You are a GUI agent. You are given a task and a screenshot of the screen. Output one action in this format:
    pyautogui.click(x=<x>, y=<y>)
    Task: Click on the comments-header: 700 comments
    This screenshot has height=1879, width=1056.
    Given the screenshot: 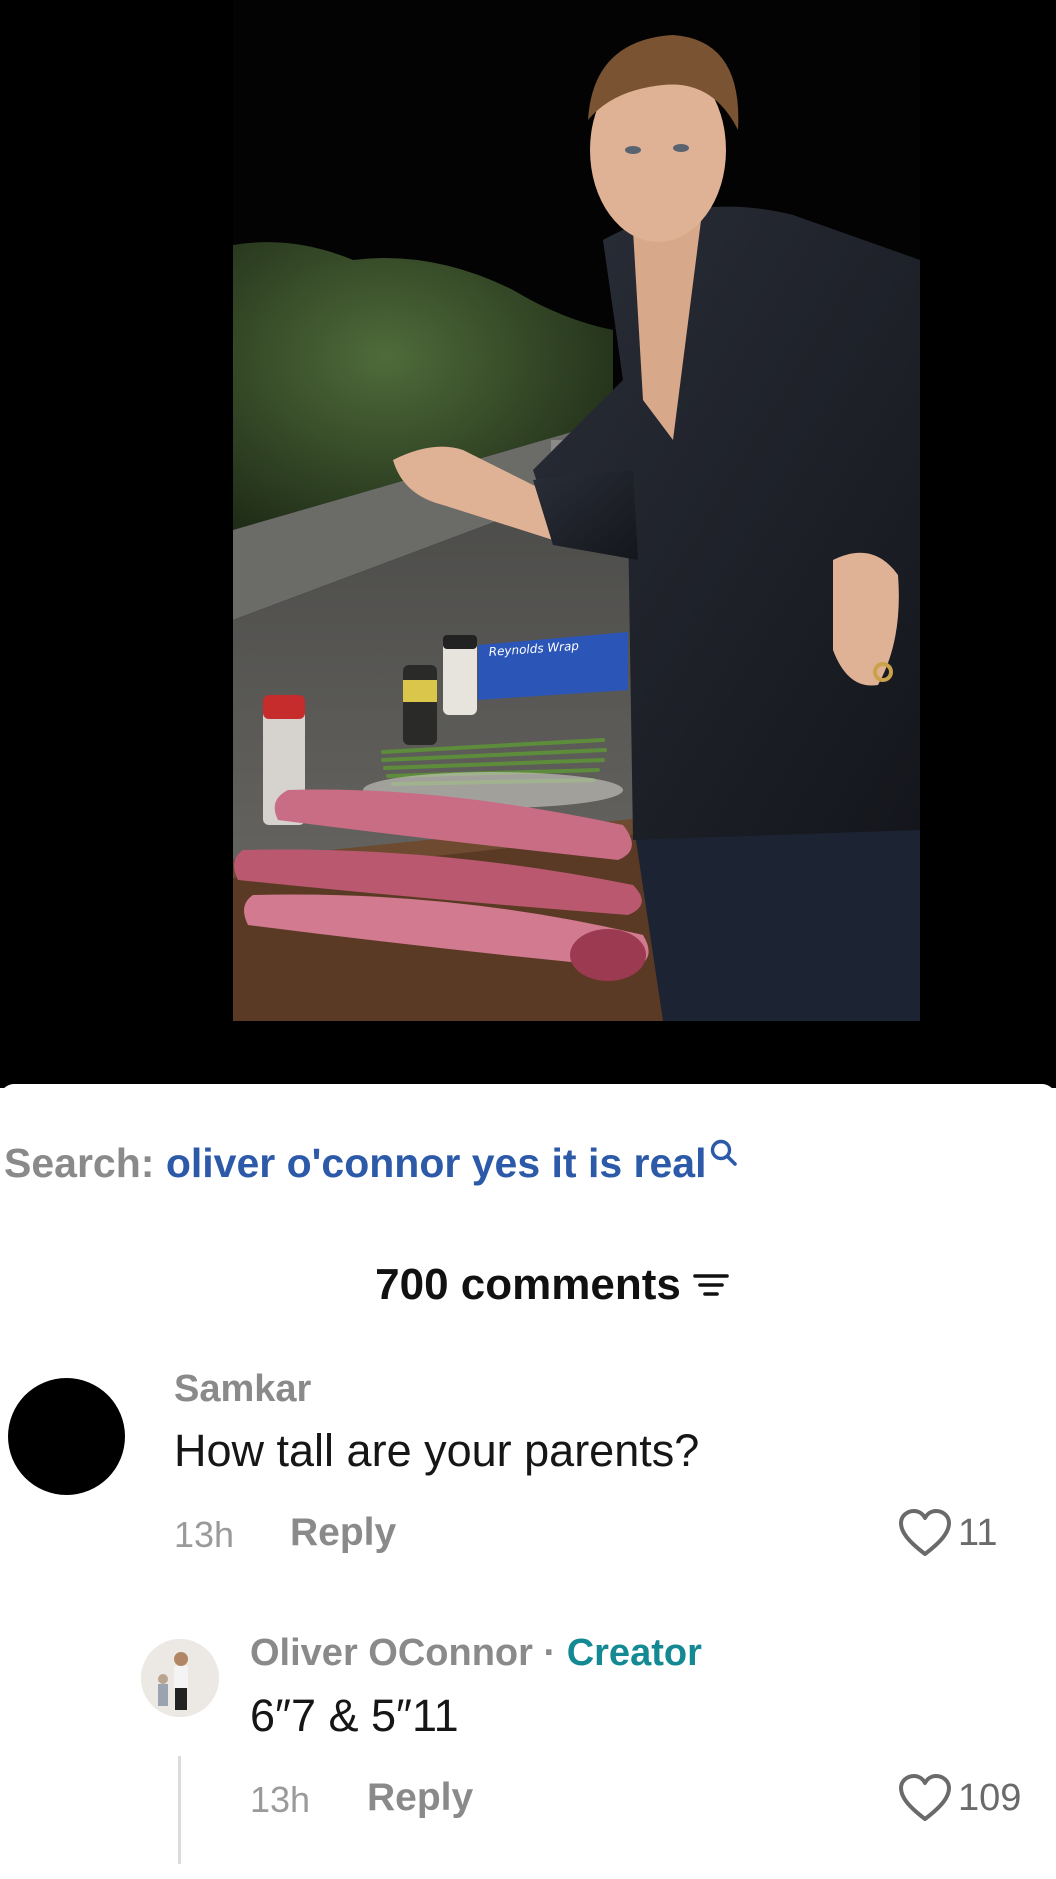 What is the action you would take?
    pyautogui.click(x=528, y=1285)
    